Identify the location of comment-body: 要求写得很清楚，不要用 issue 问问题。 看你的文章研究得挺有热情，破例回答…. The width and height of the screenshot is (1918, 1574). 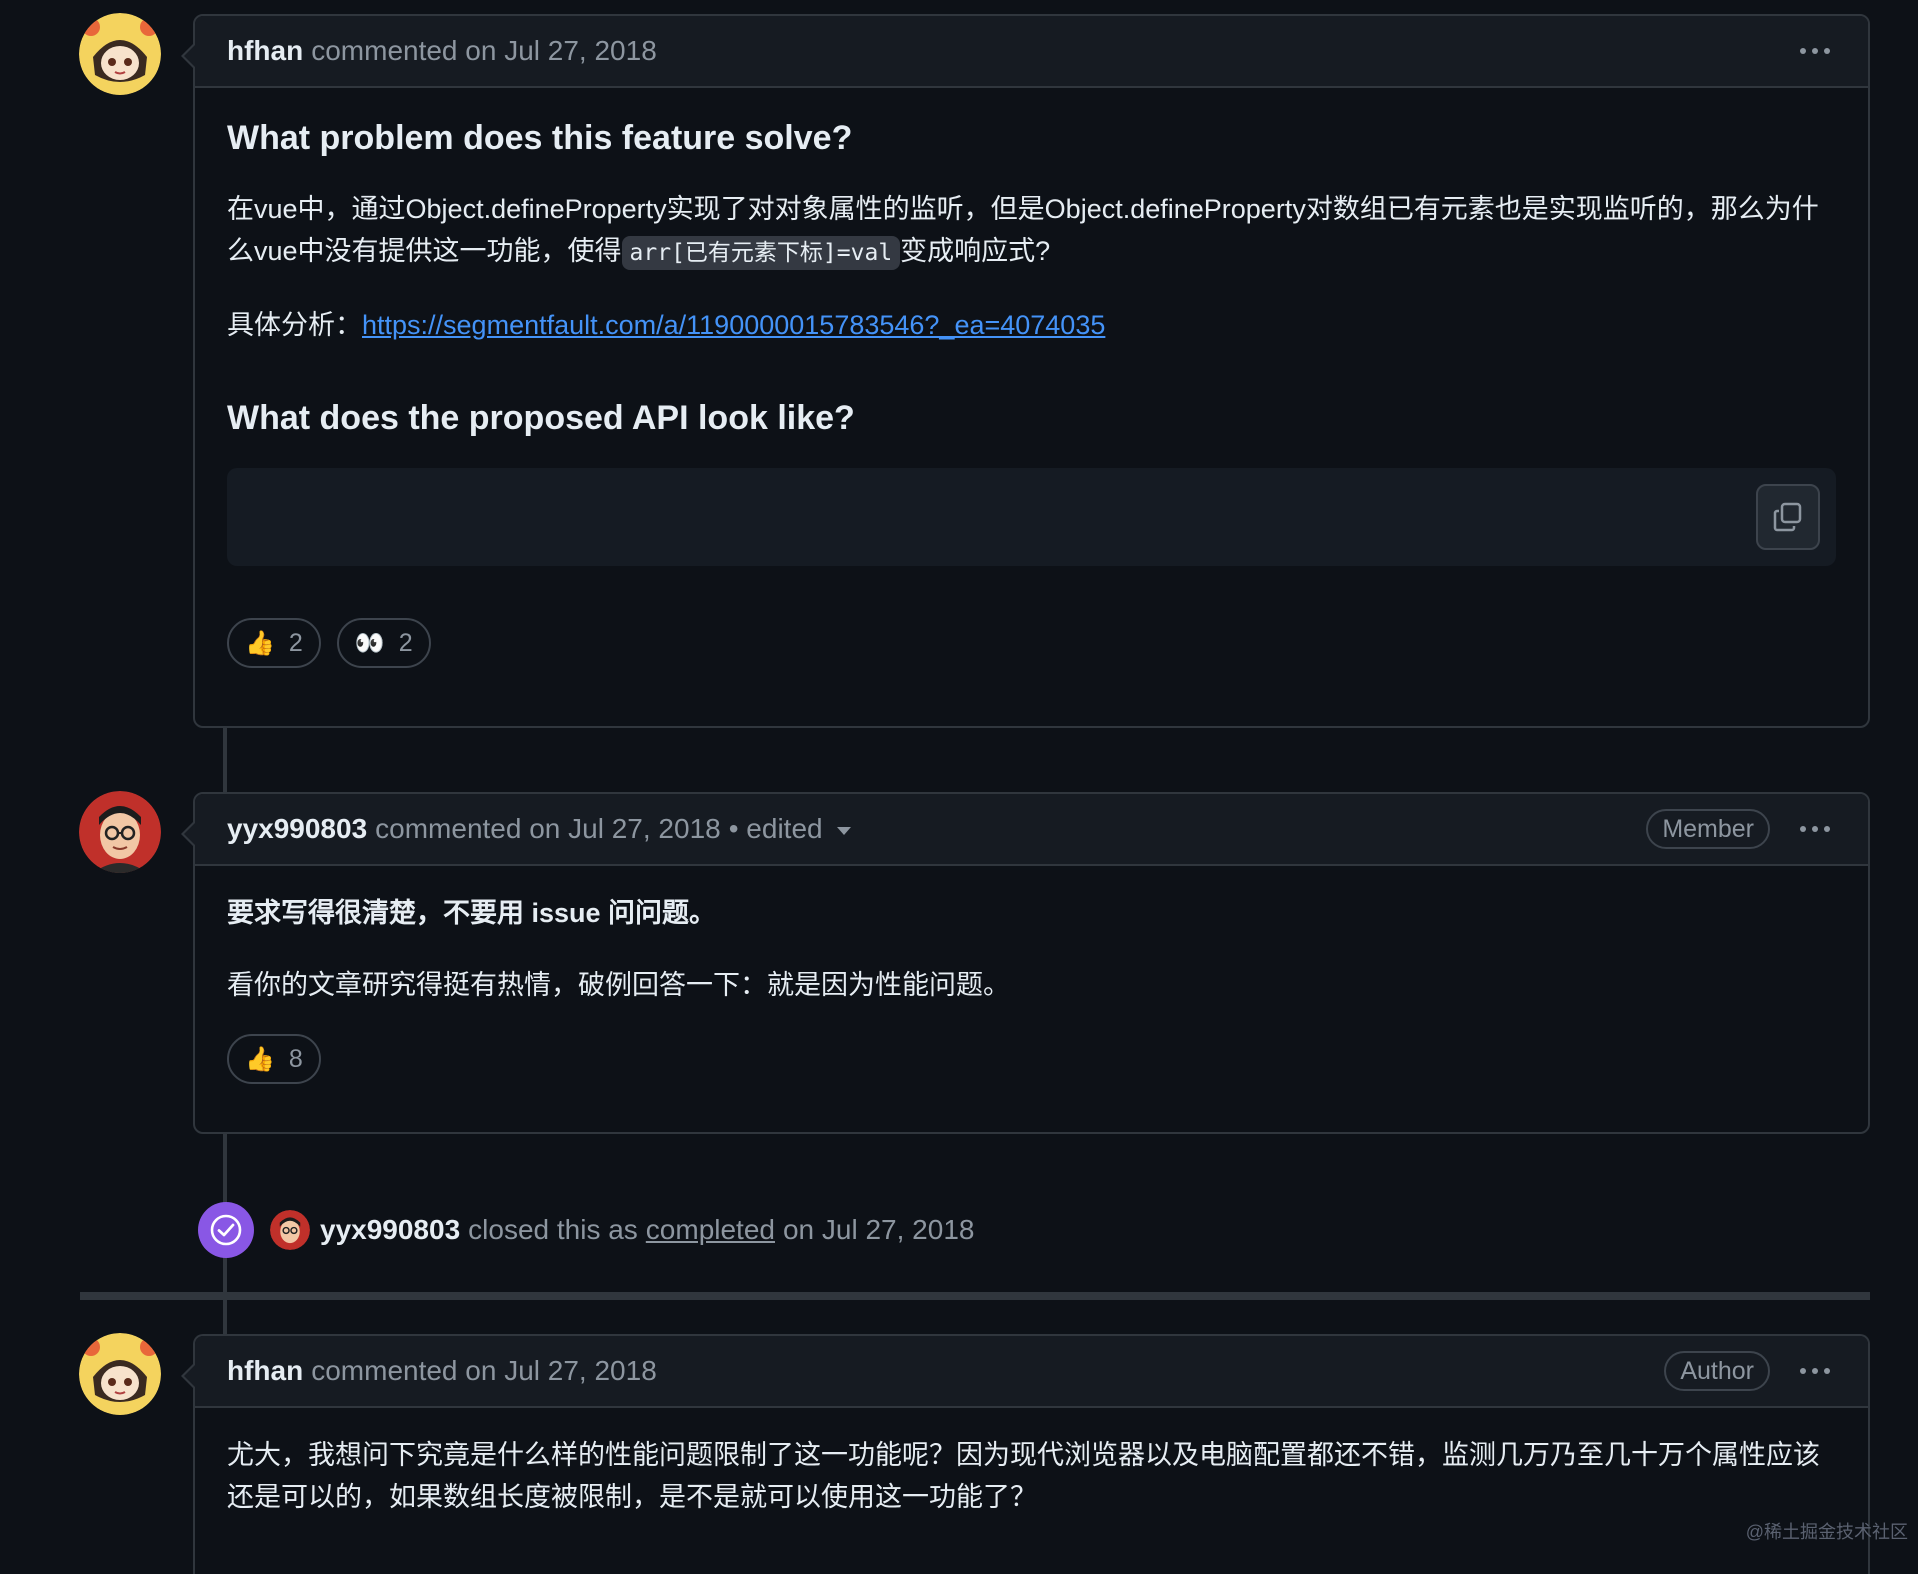
(1031, 990).